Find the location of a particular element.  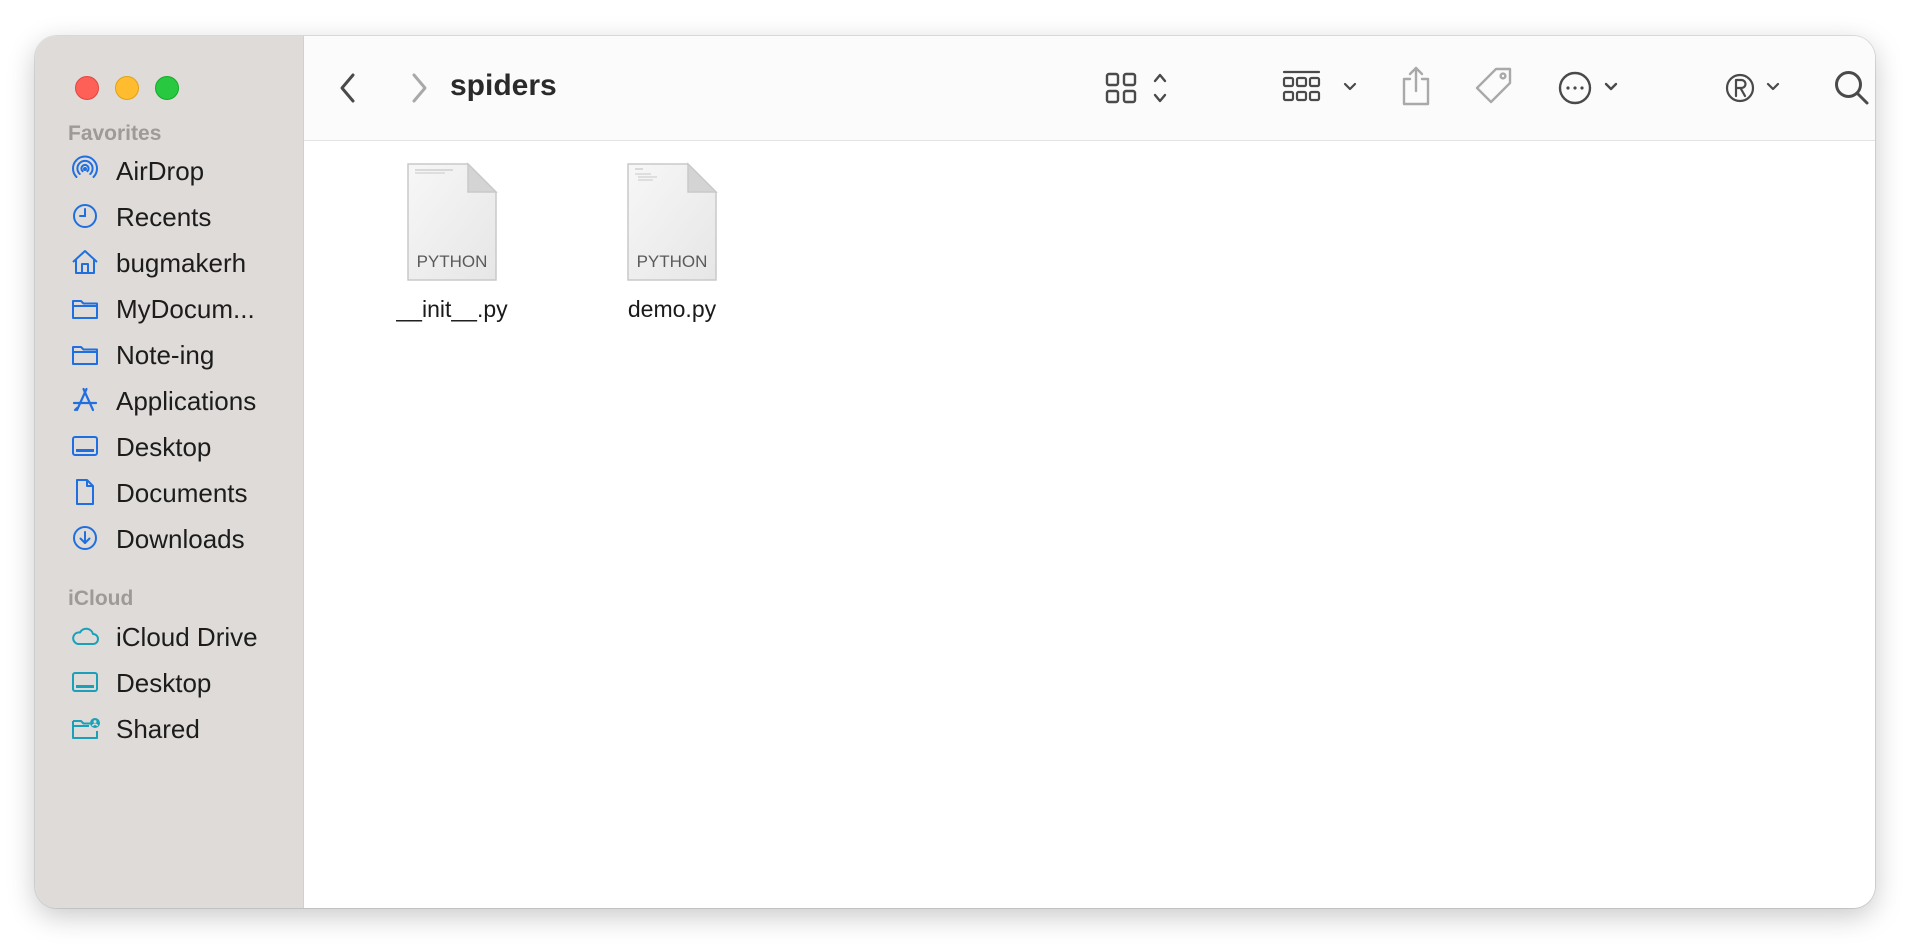

applications-icon is located at coordinates (85, 400).